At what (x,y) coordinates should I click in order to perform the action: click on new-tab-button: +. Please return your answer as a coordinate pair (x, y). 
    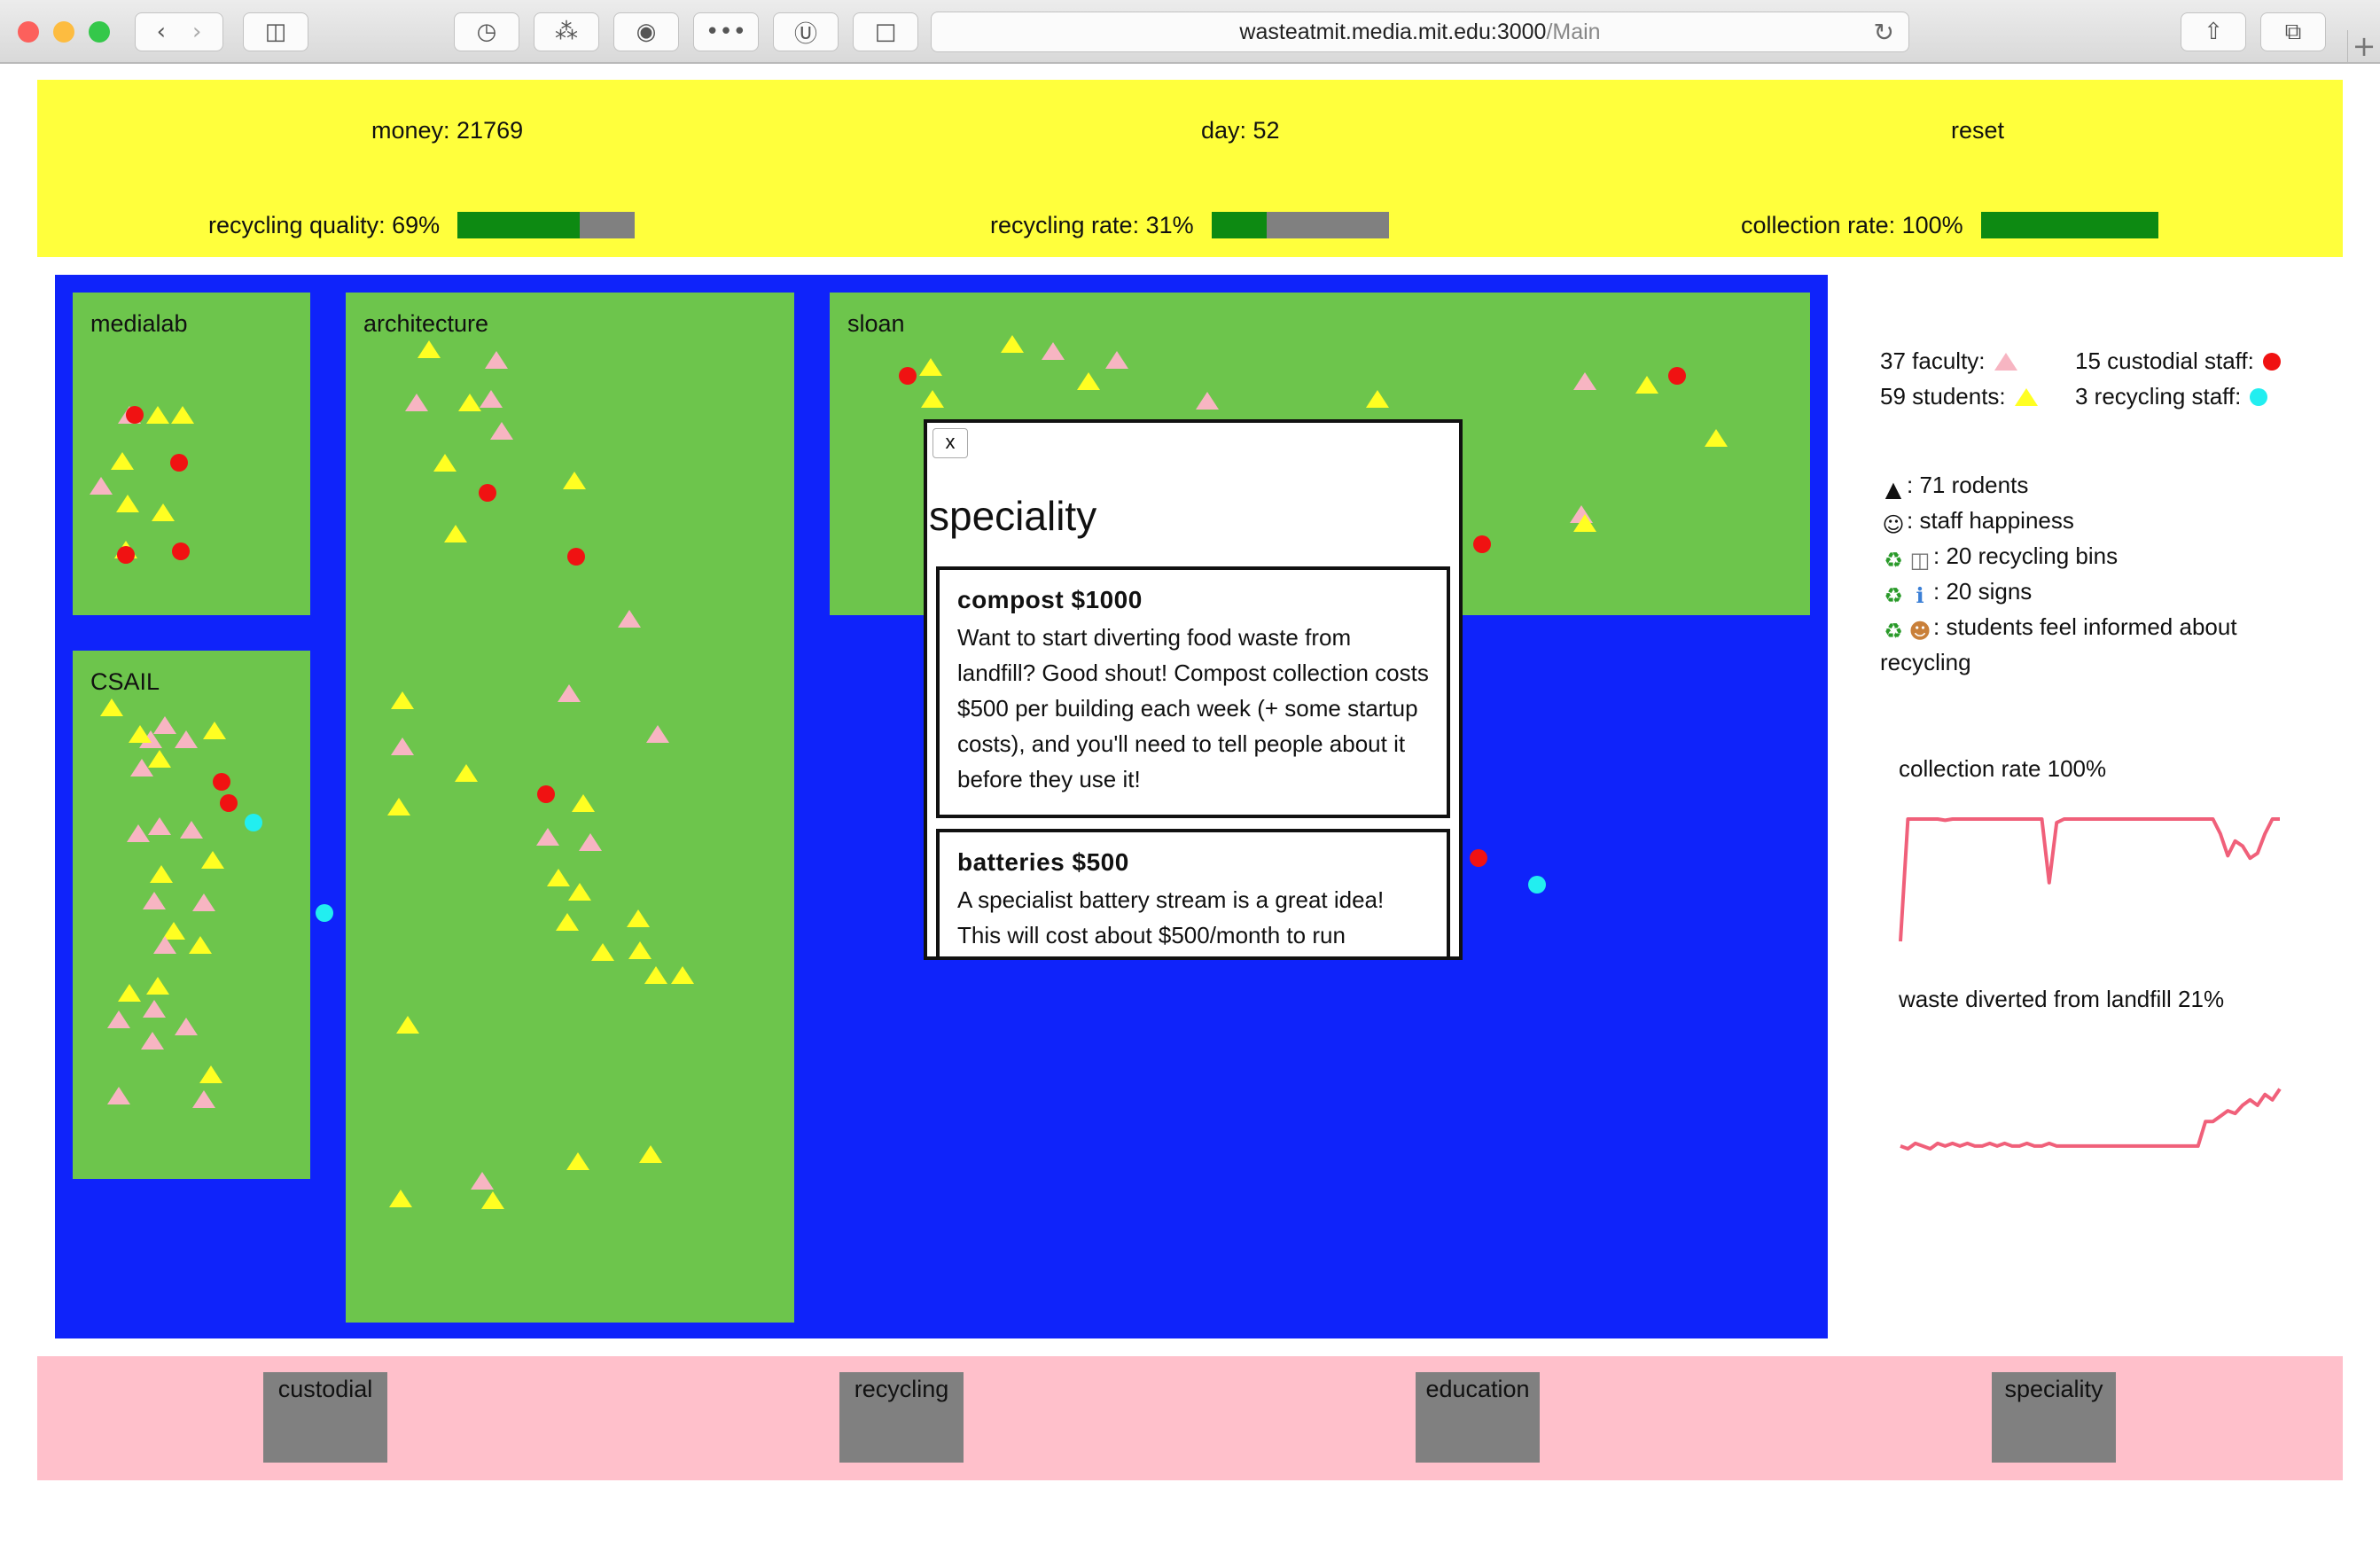
    Looking at the image, I should click on (2363, 47).